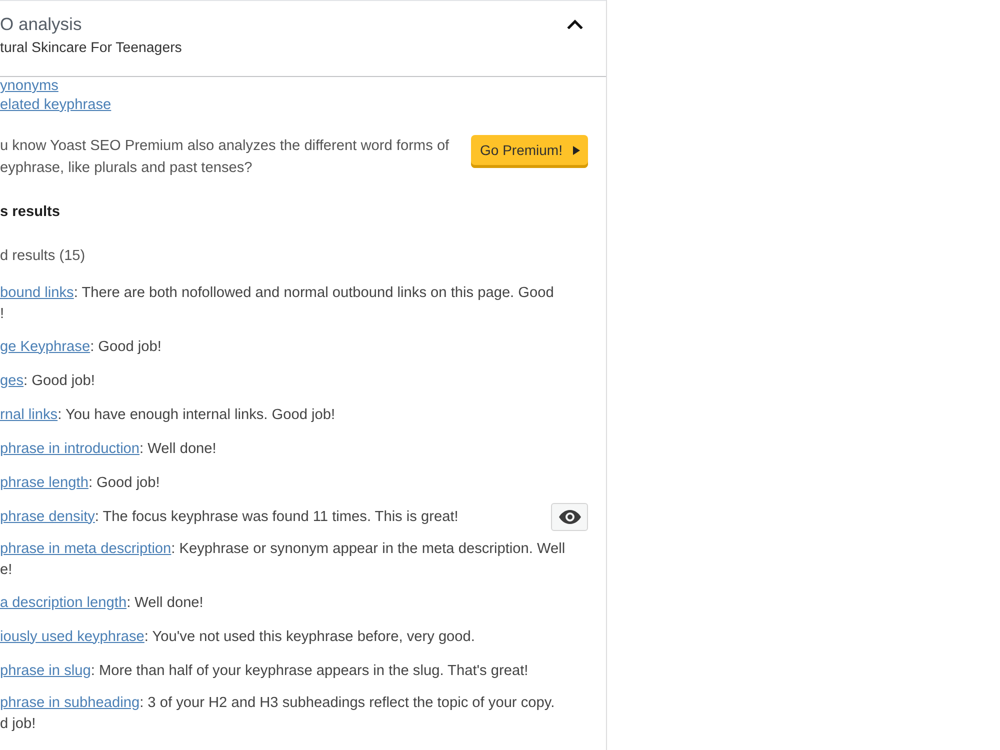 The image size is (1000, 750). What do you see at coordinates (45, 346) in the screenshot?
I see `result-link: ge Keyphrase` at bounding box center [45, 346].